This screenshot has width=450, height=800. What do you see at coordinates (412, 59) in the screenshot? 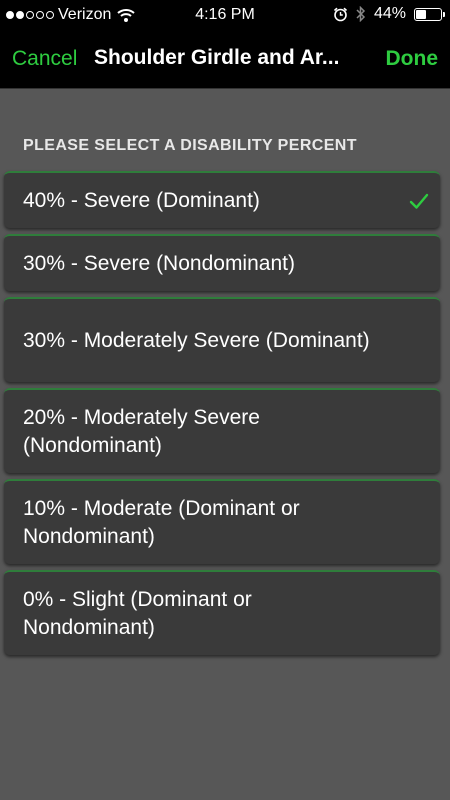
I see `done-button: Done` at bounding box center [412, 59].